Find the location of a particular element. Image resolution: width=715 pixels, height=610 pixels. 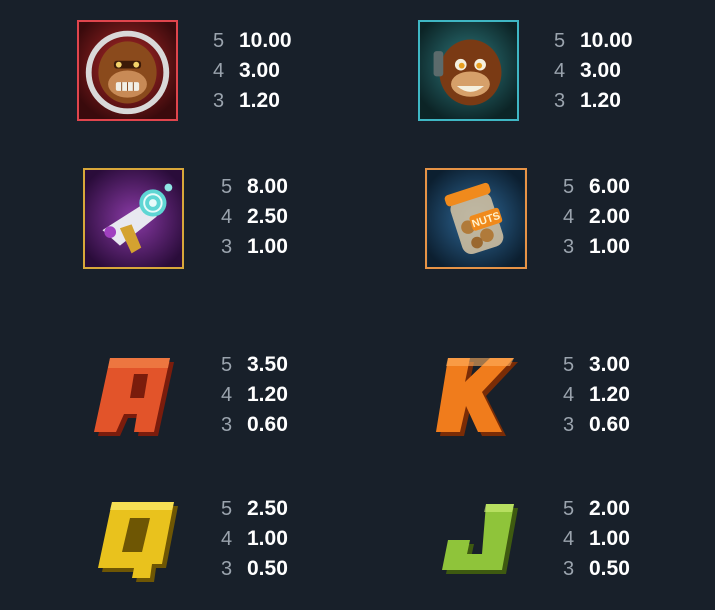

letter-k-pays: 5 3.00 4 1.20 3 0.60 is located at coordinates (618, 395).